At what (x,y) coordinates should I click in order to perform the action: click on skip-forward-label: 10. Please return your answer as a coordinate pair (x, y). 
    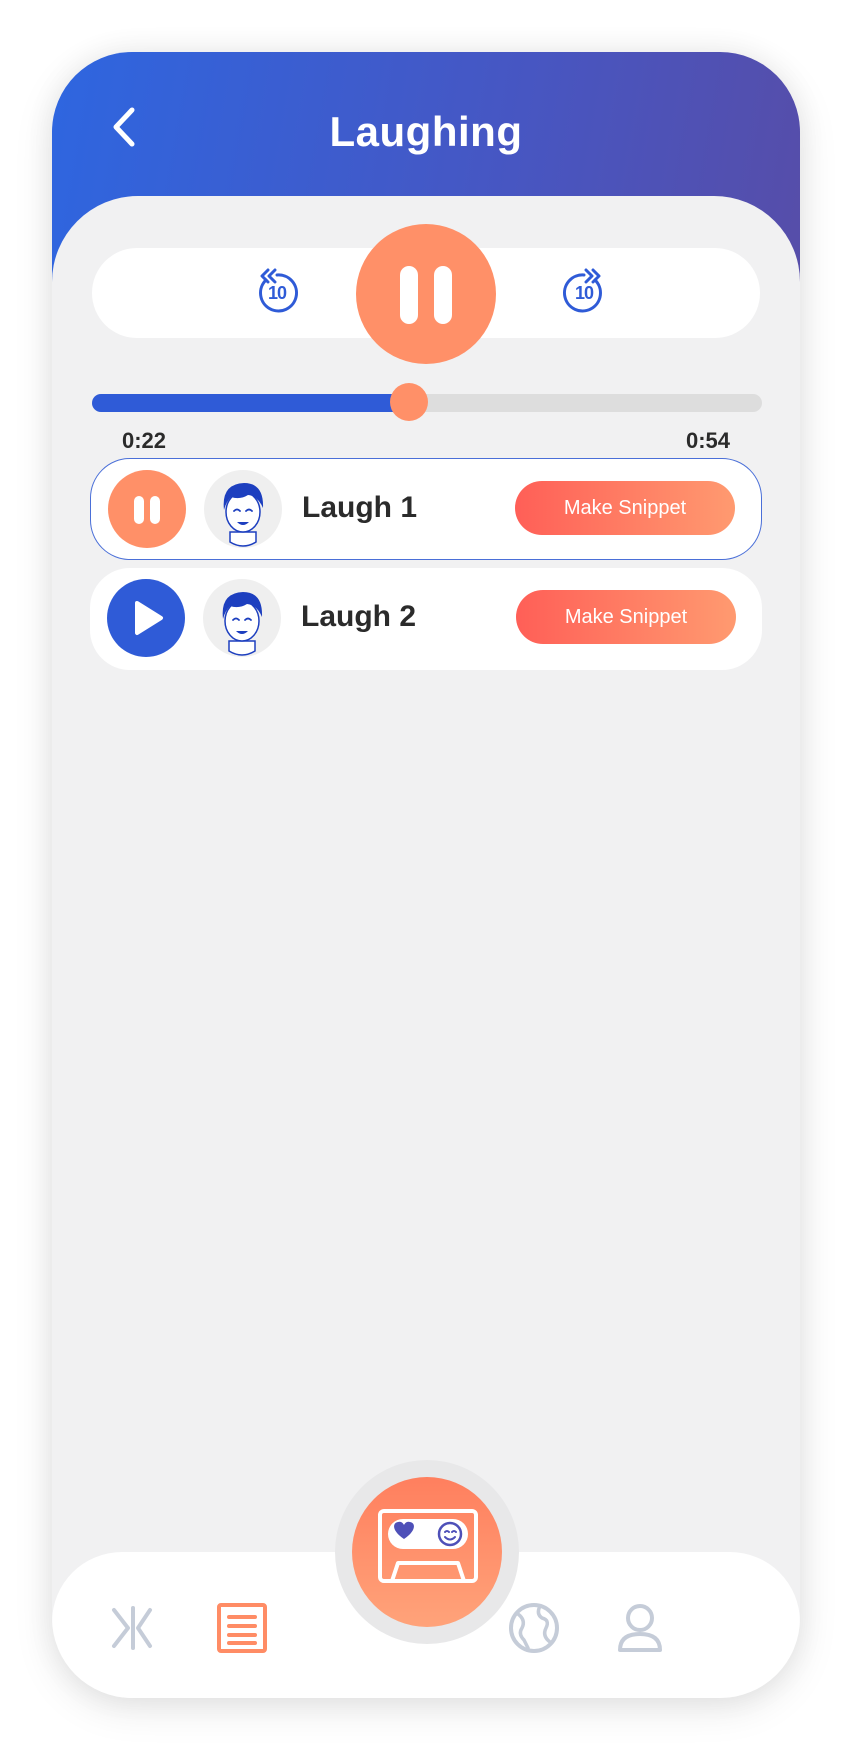
    Looking at the image, I should click on (584, 293).